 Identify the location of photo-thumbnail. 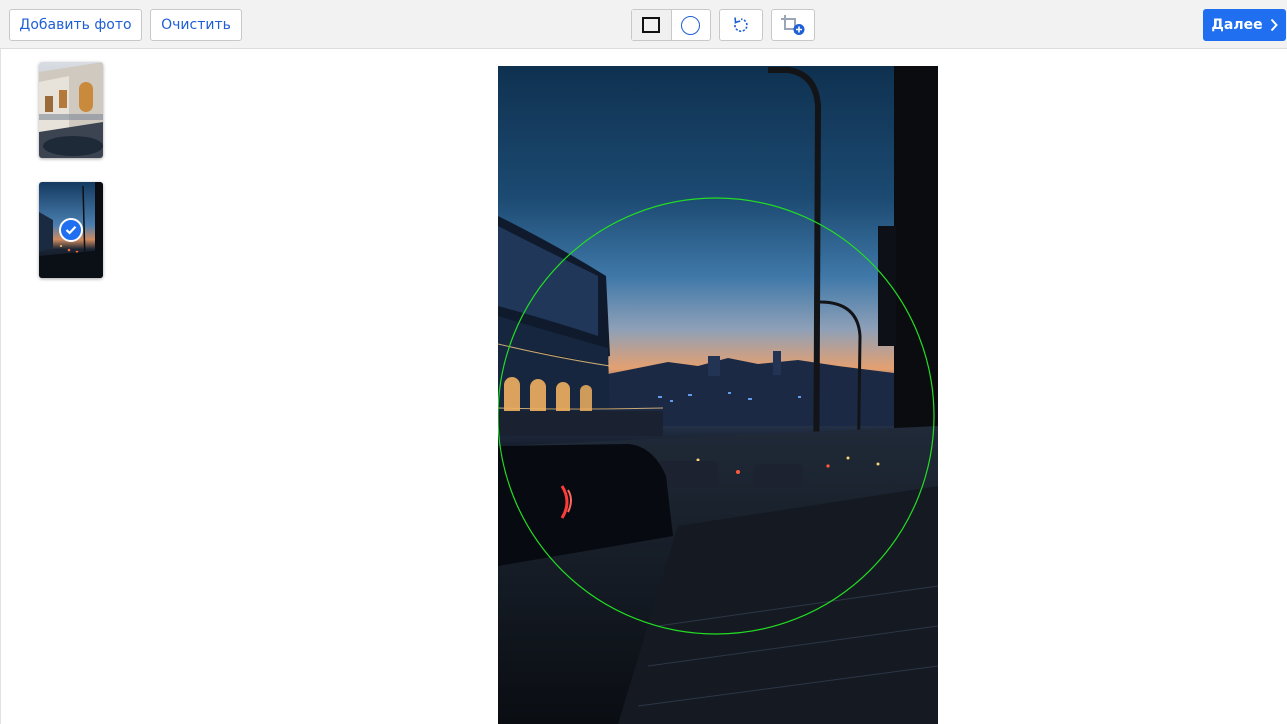
(71, 110).